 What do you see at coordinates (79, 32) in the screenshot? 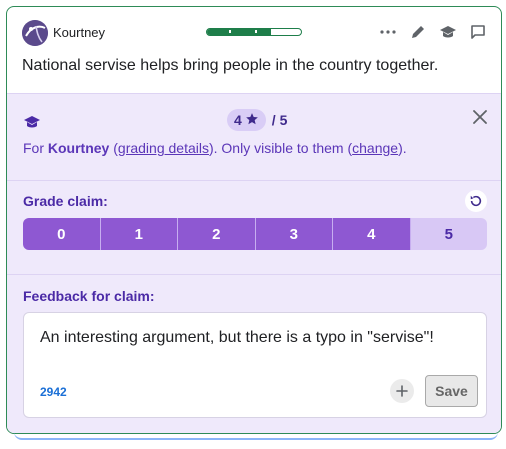
I see `author-name: Kourtney` at bounding box center [79, 32].